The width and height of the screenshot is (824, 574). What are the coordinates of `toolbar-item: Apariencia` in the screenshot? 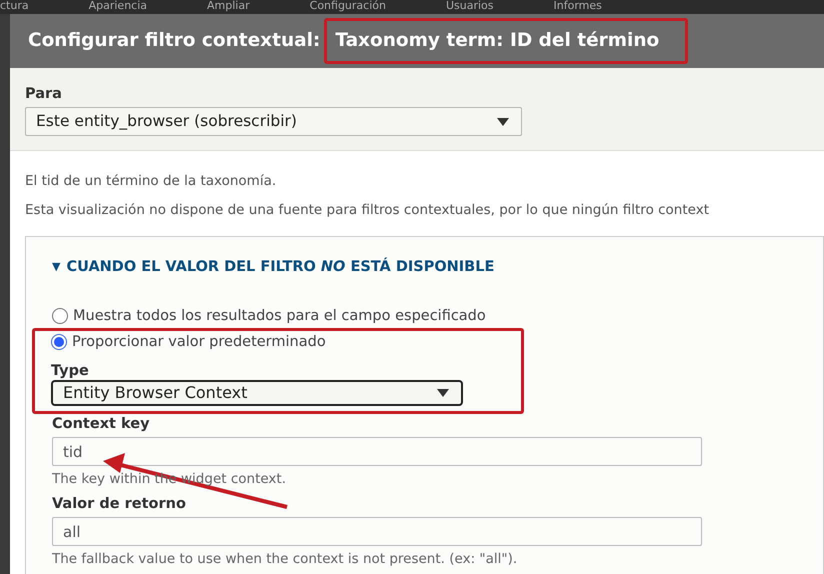 It's located at (118, 7).